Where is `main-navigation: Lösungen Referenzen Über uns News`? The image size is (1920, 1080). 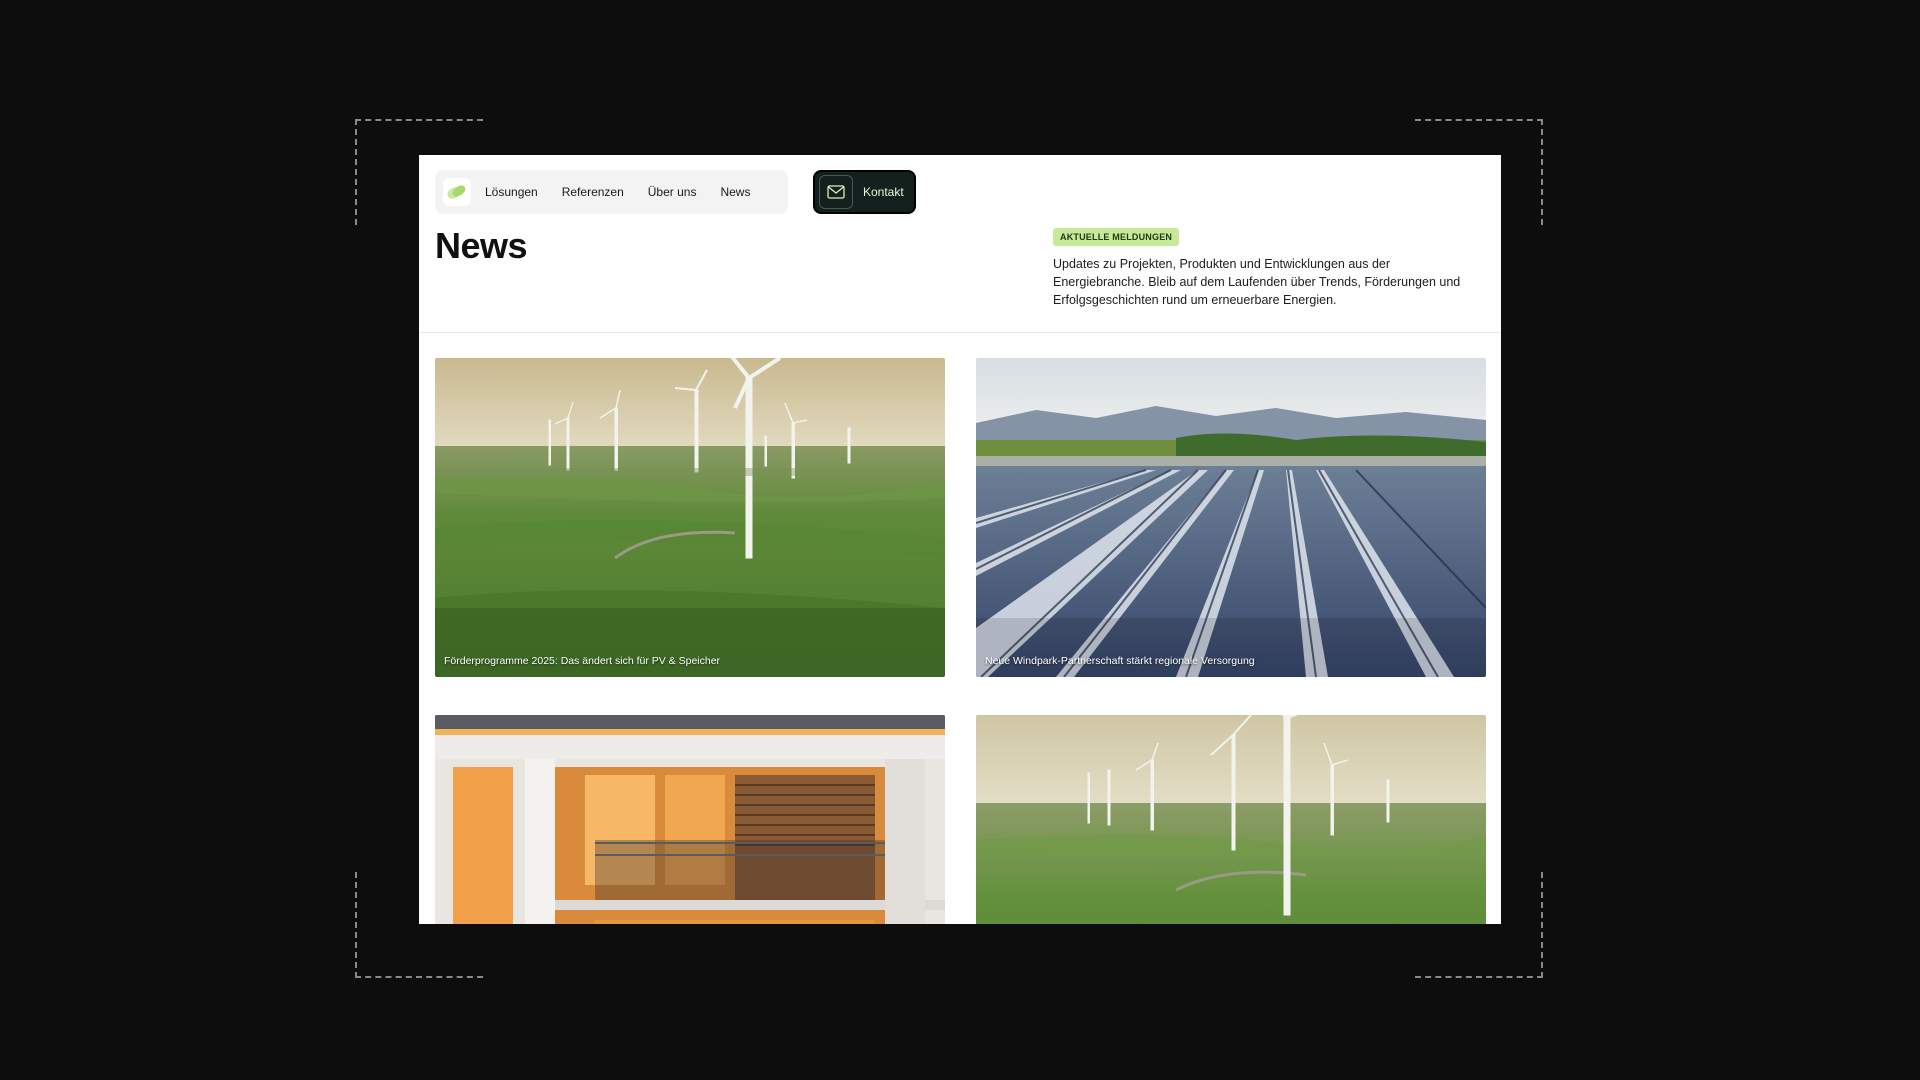
main-navigation: Lösungen Referenzen Über uns News is located at coordinates (611, 192).